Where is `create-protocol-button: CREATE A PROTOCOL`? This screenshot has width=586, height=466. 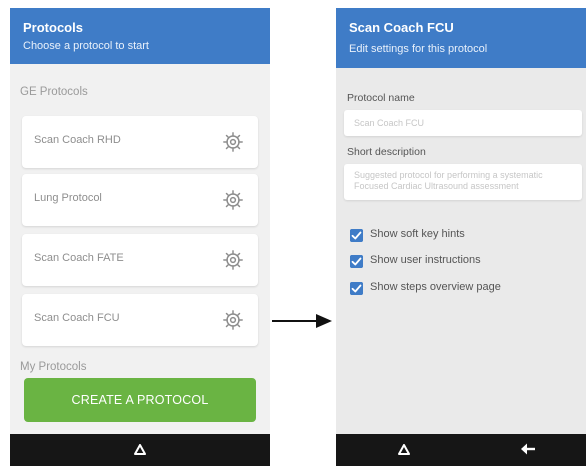
create-protocol-button: CREATE A PROTOCOL is located at coordinates (140, 400).